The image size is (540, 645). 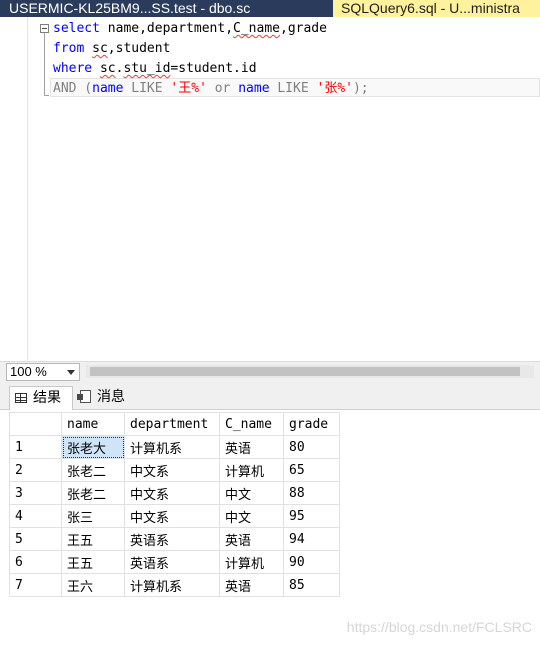 What do you see at coordinates (311, 539) in the screenshot?
I see `cell-grade: 94` at bounding box center [311, 539].